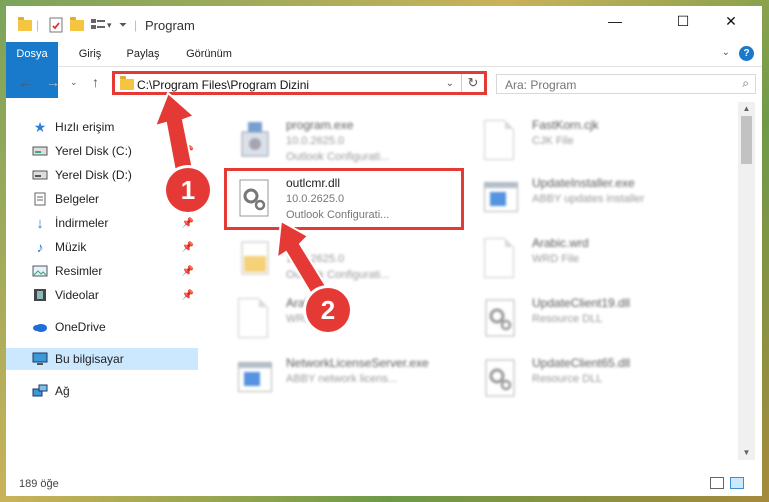  Describe the element at coordinates (472, 83) in the screenshot. I see `refresh-icon: ↻` at that location.